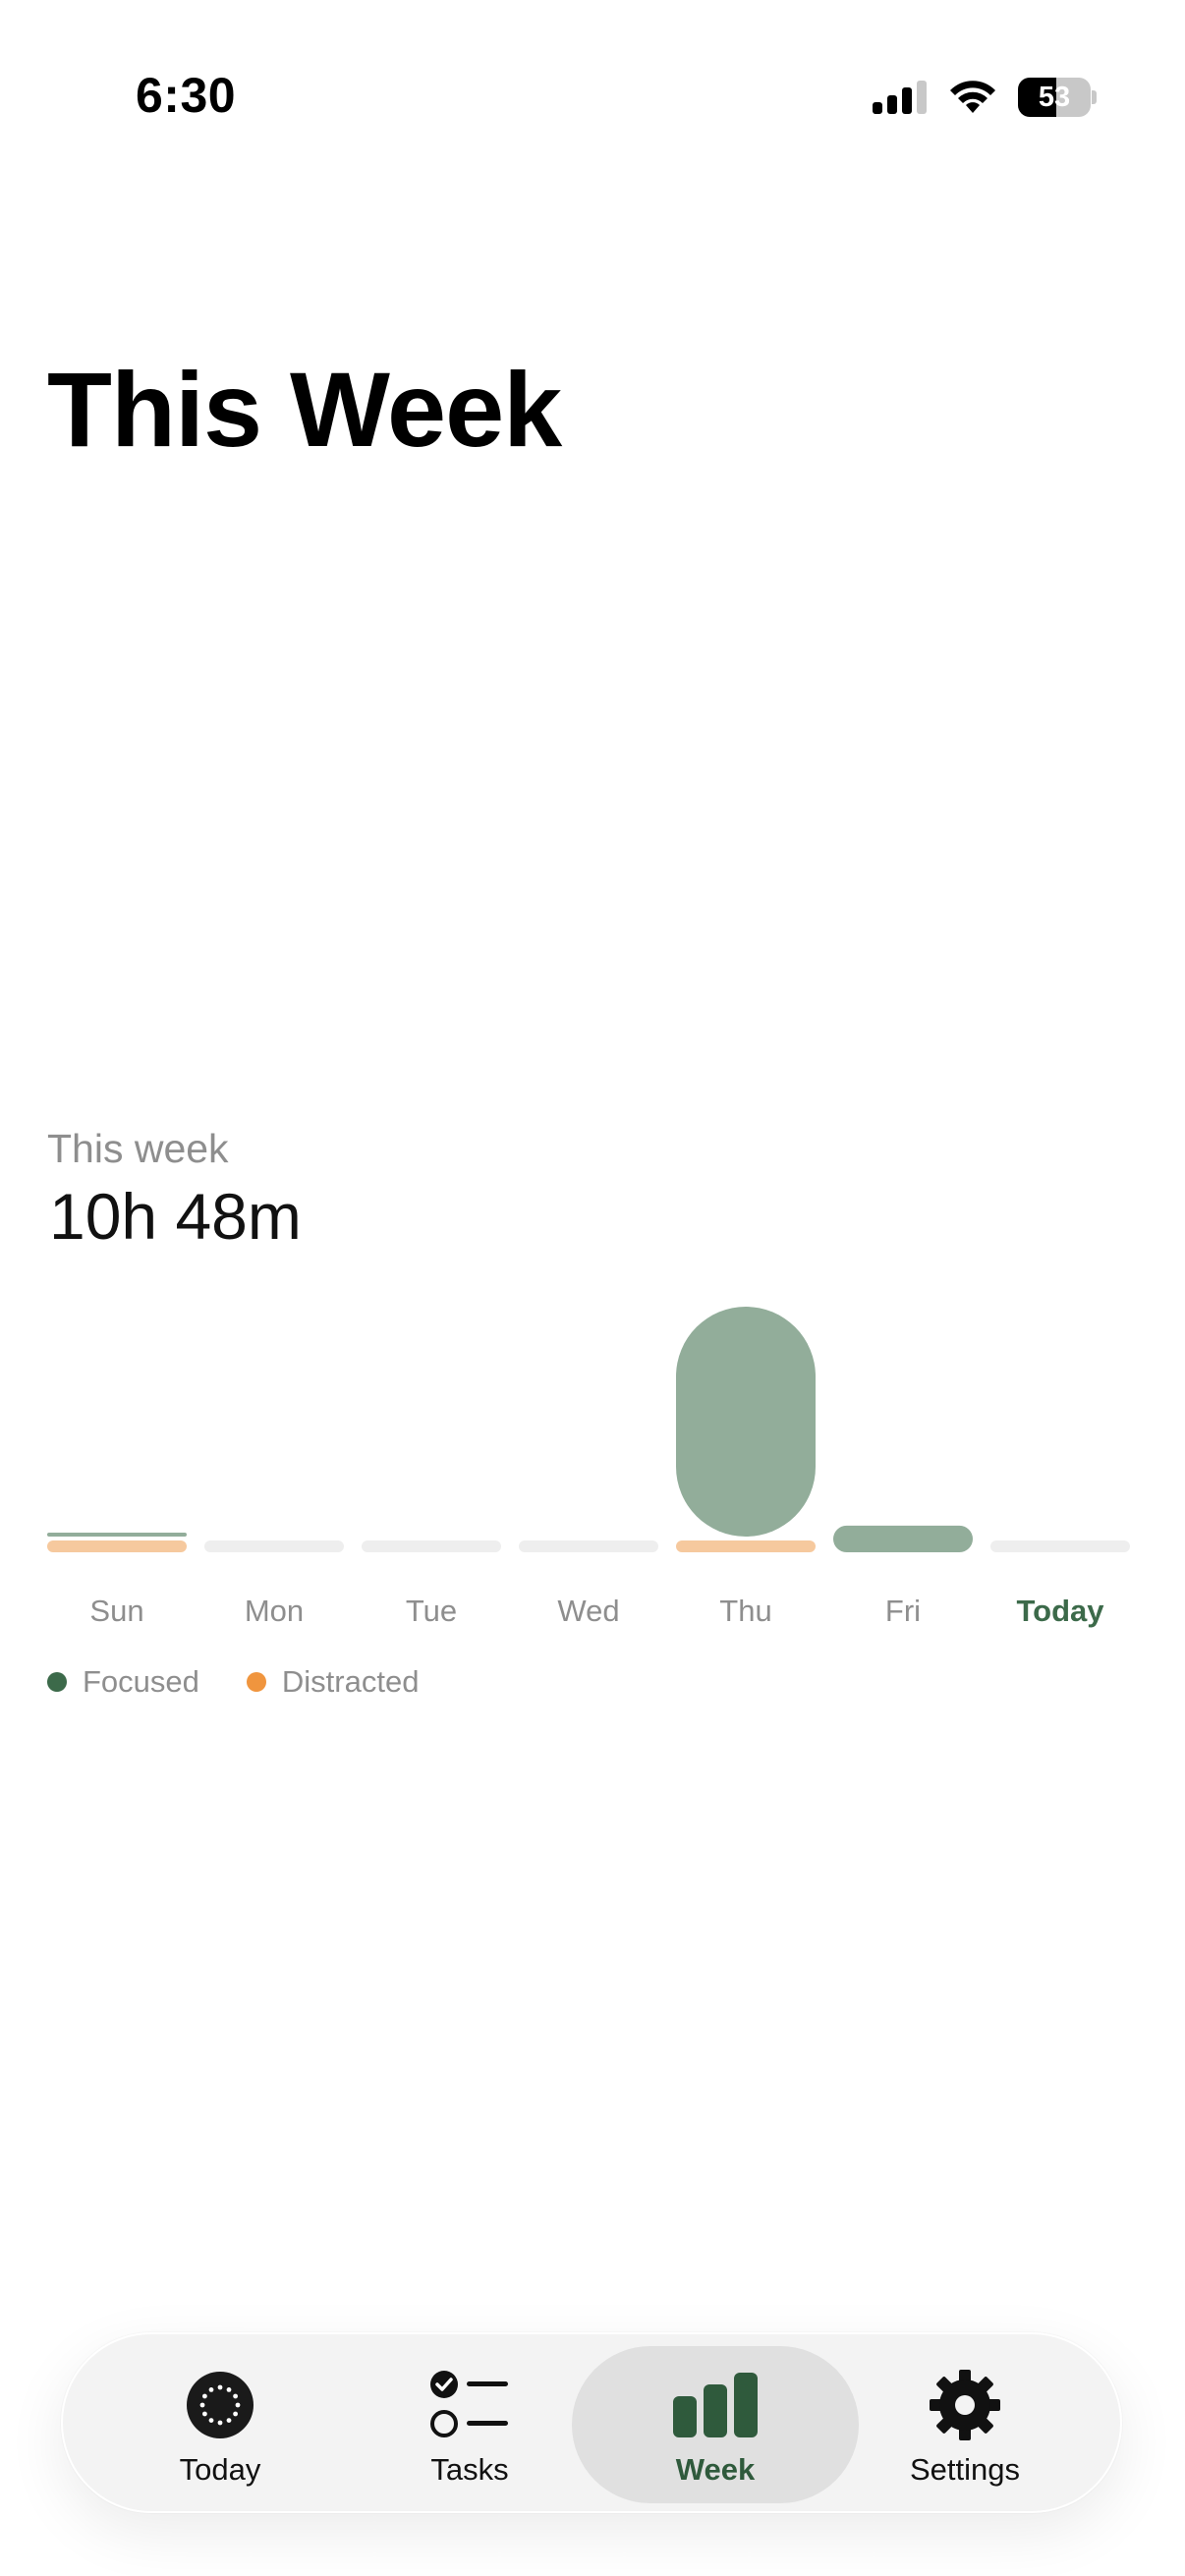 The image size is (1185, 2576). What do you see at coordinates (117, 1535) in the screenshot?
I see `bar-focused-sun` at bounding box center [117, 1535].